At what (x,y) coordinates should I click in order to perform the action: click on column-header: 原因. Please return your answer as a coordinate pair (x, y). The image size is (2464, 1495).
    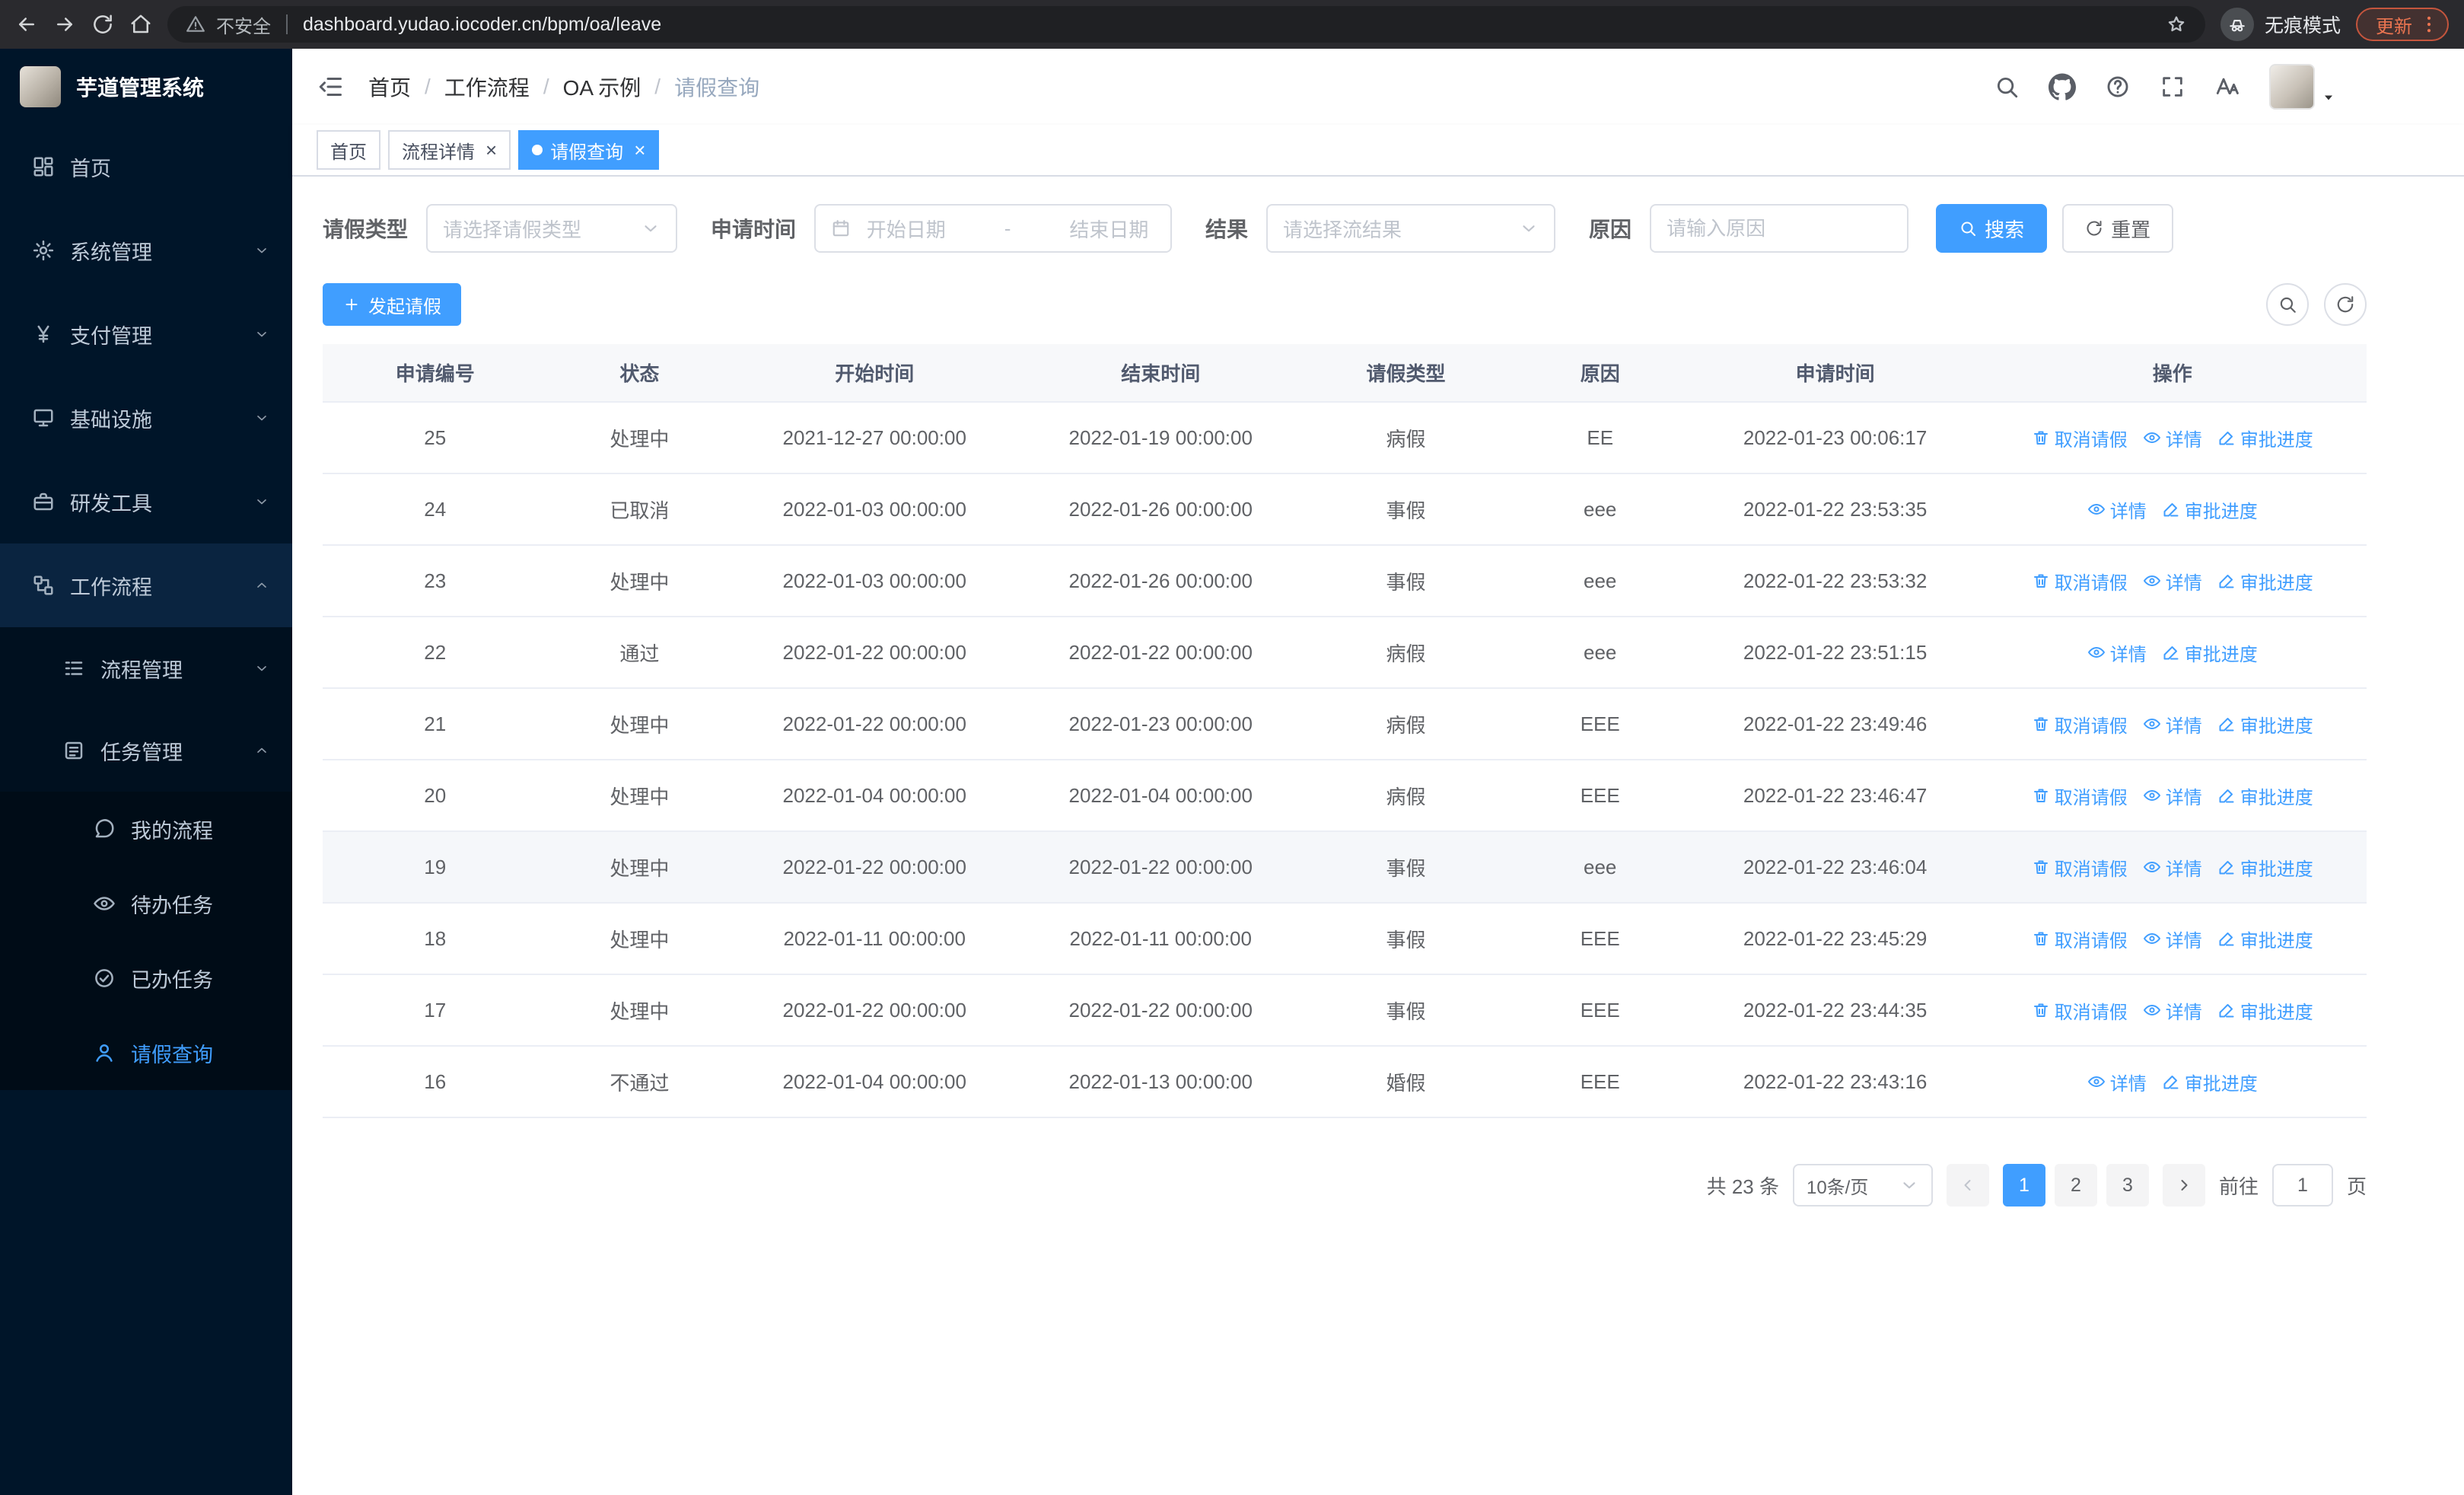
    Looking at the image, I should click on (1599, 373).